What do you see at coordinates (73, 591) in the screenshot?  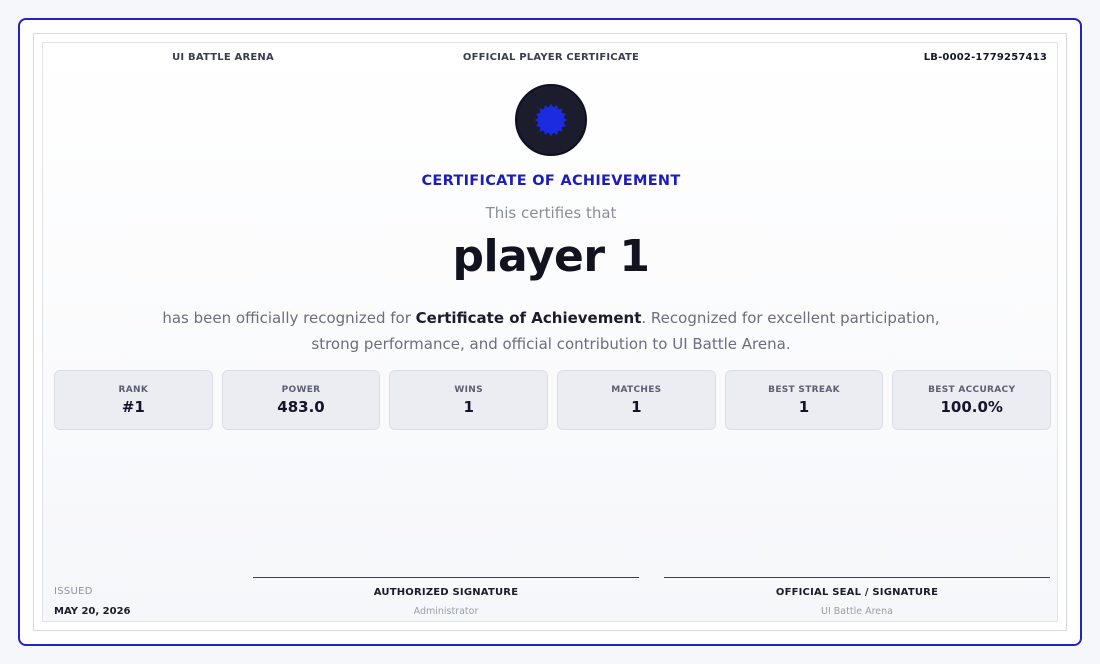 I see `issued-label: ISSUED` at bounding box center [73, 591].